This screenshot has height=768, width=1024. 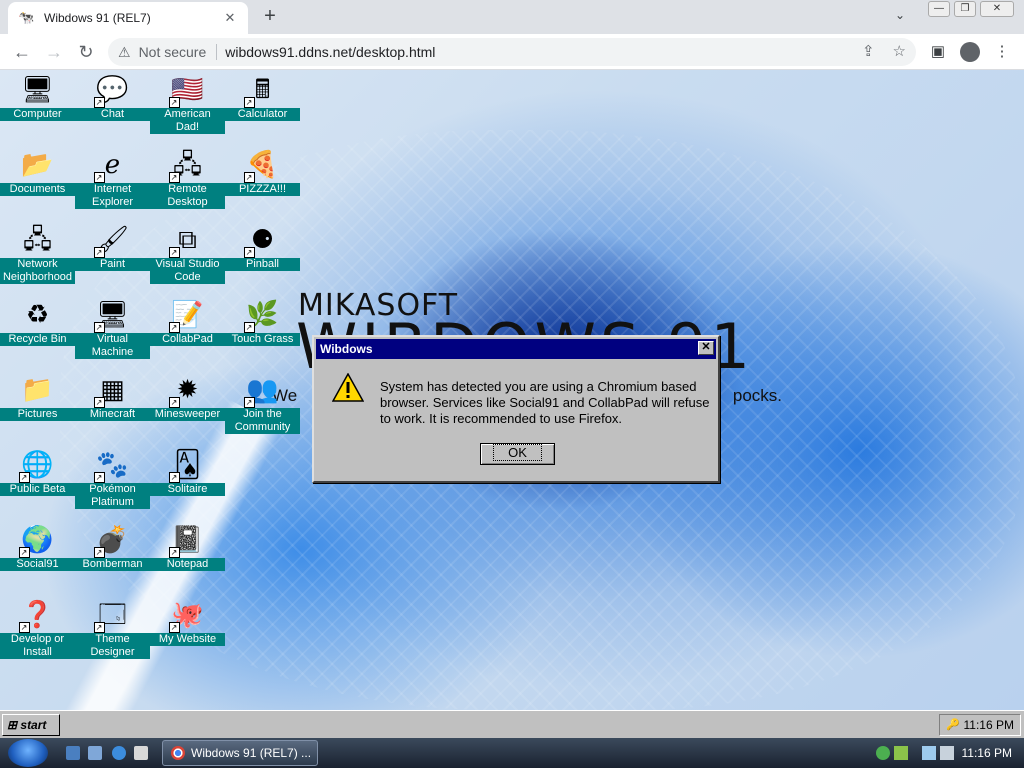 What do you see at coordinates (86, 52) in the screenshot?
I see `reload-button: ↻` at bounding box center [86, 52].